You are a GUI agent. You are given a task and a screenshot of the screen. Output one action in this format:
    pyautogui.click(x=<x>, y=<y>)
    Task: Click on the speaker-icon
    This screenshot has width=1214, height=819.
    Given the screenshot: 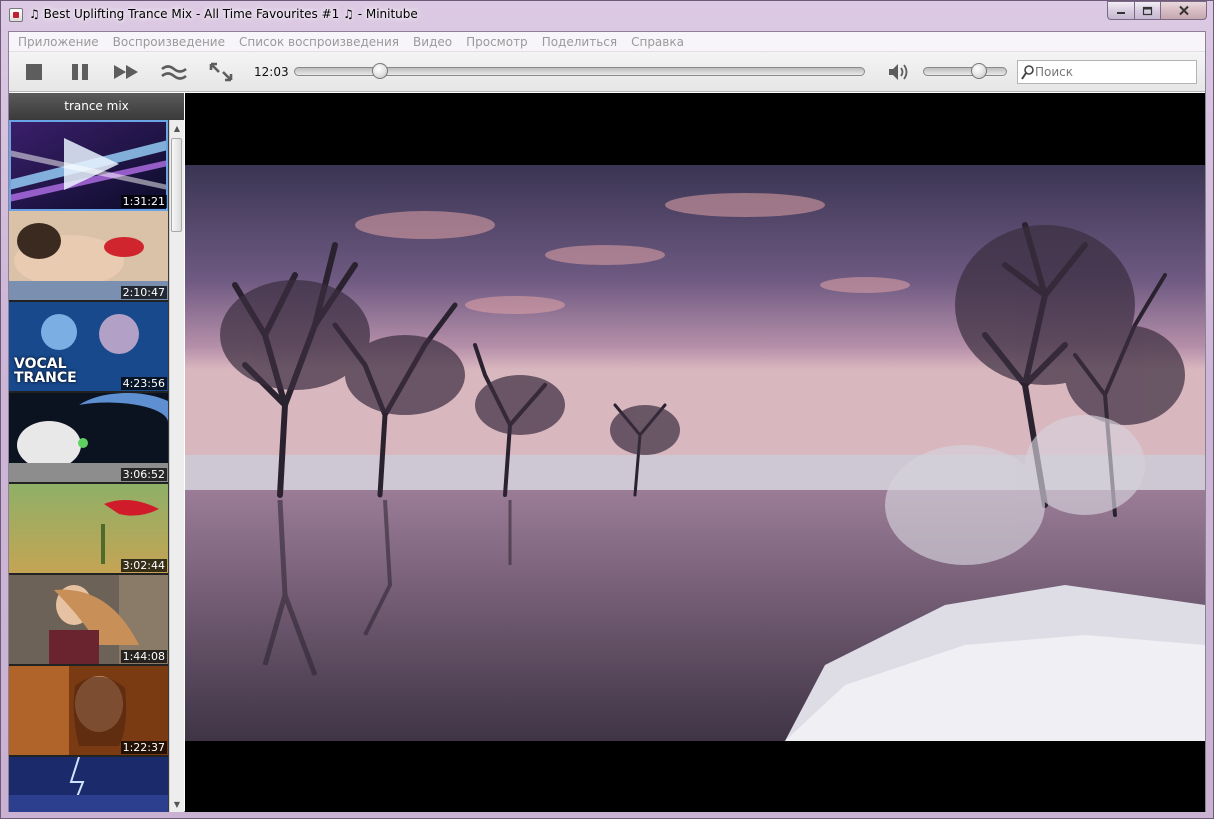 What is the action you would take?
    pyautogui.click(x=898, y=72)
    